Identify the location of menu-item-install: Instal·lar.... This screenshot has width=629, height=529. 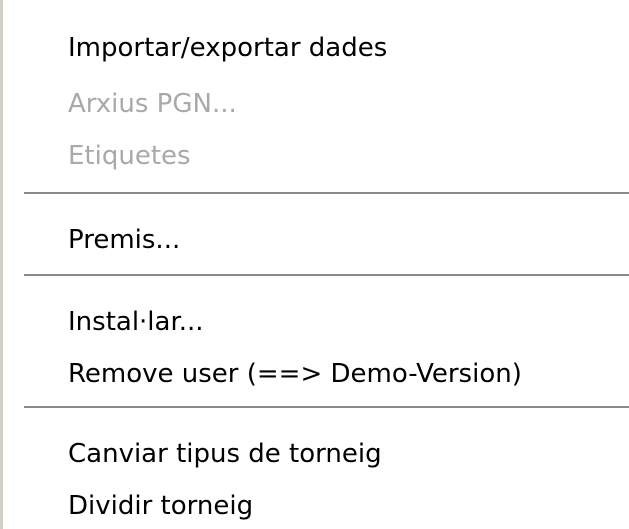
(136, 322).